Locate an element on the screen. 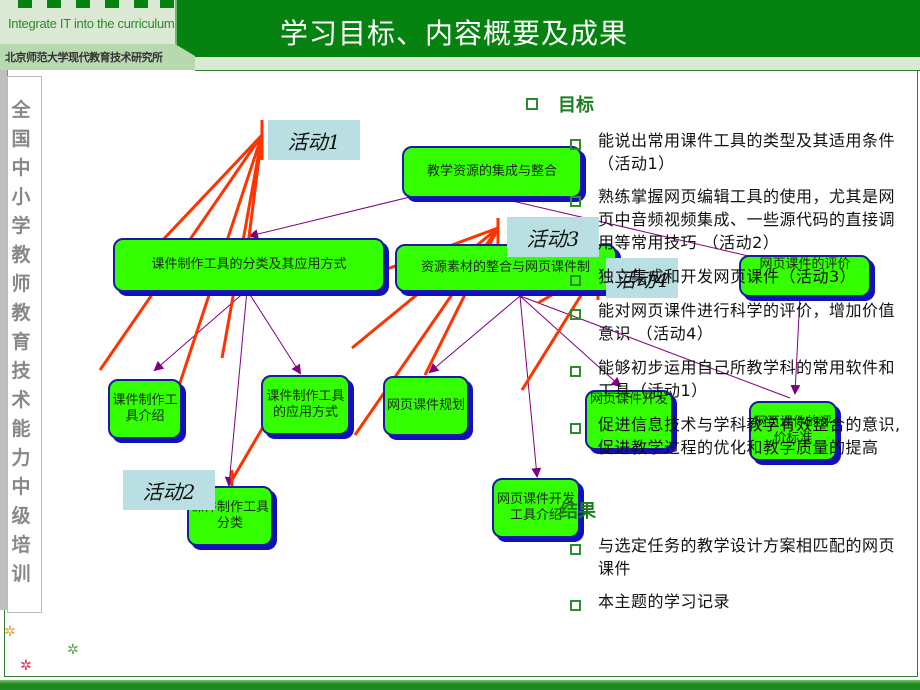 The height and width of the screenshot is (690, 920). objective-item: 促进信息技术与学科教学有效整合的意识,促进教学过程的优化和教学质量的提高 is located at coordinates (749, 436).